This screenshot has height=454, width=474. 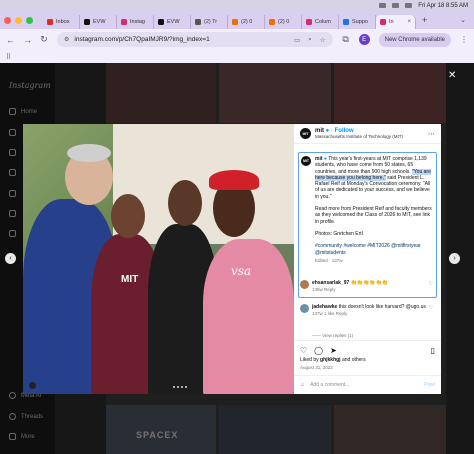 I want to click on tab-label: Instag, so click(x=137, y=21).